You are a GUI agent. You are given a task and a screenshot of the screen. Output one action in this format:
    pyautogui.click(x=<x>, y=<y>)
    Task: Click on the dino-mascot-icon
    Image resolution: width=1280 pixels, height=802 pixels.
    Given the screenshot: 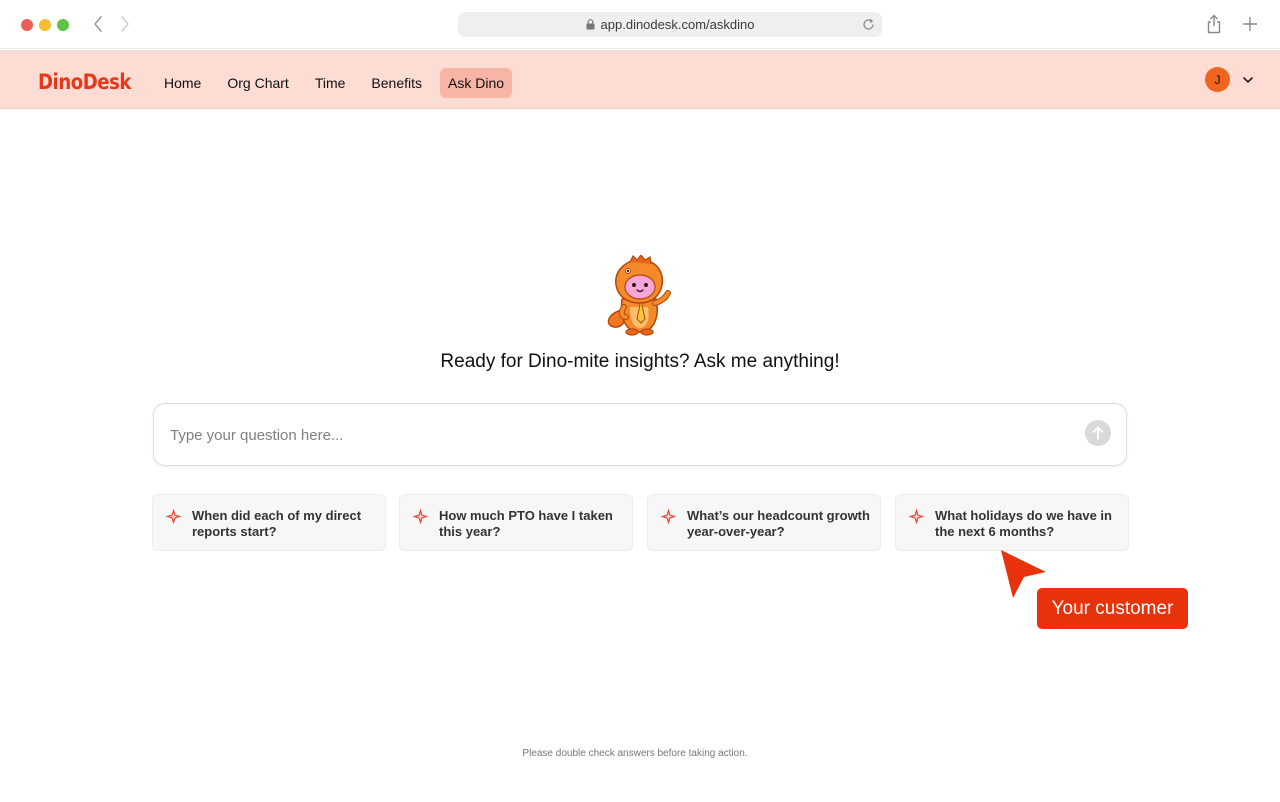 What is the action you would take?
    pyautogui.click(x=640, y=295)
    